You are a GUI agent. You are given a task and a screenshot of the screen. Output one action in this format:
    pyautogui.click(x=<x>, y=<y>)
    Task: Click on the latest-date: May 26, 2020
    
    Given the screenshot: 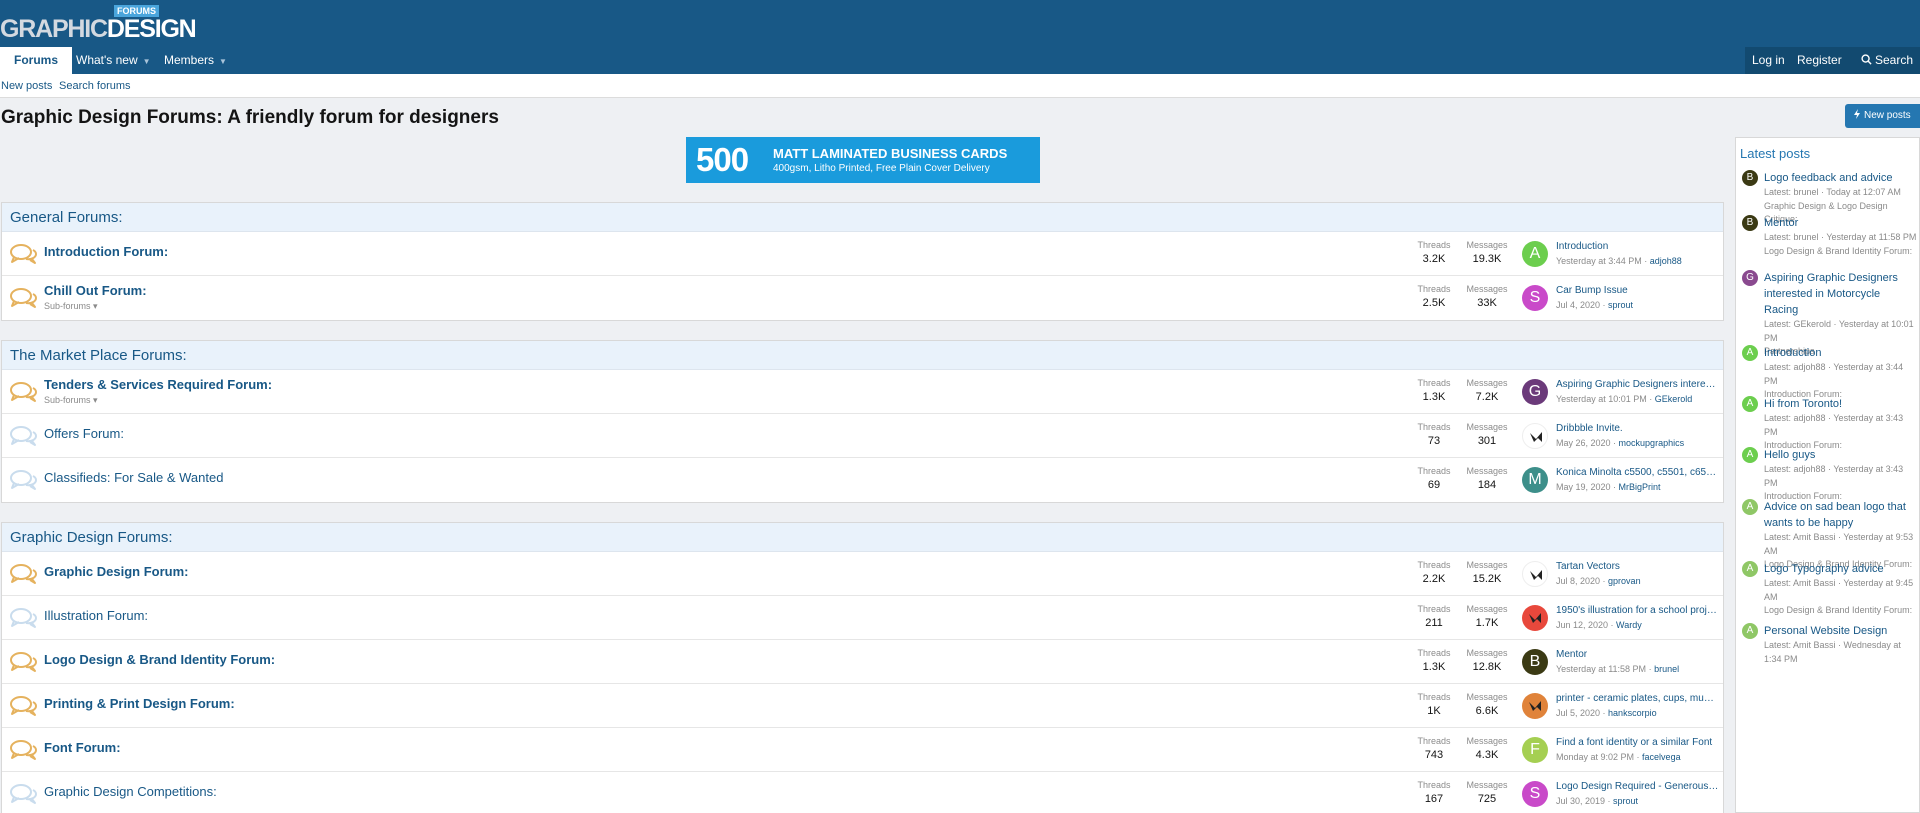 What is the action you would take?
    pyautogui.click(x=1583, y=443)
    